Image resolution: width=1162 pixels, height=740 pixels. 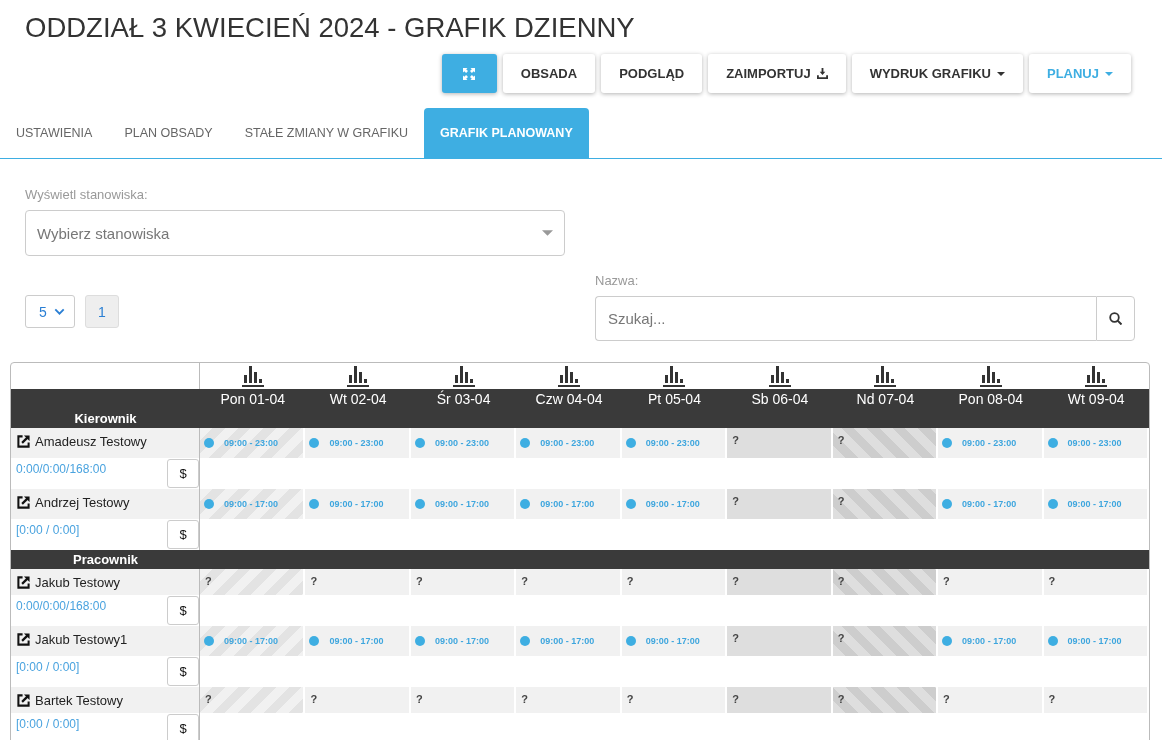 What do you see at coordinates (105, 560) in the screenshot?
I see `group-label: Pracownik` at bounding box center [105, 560].